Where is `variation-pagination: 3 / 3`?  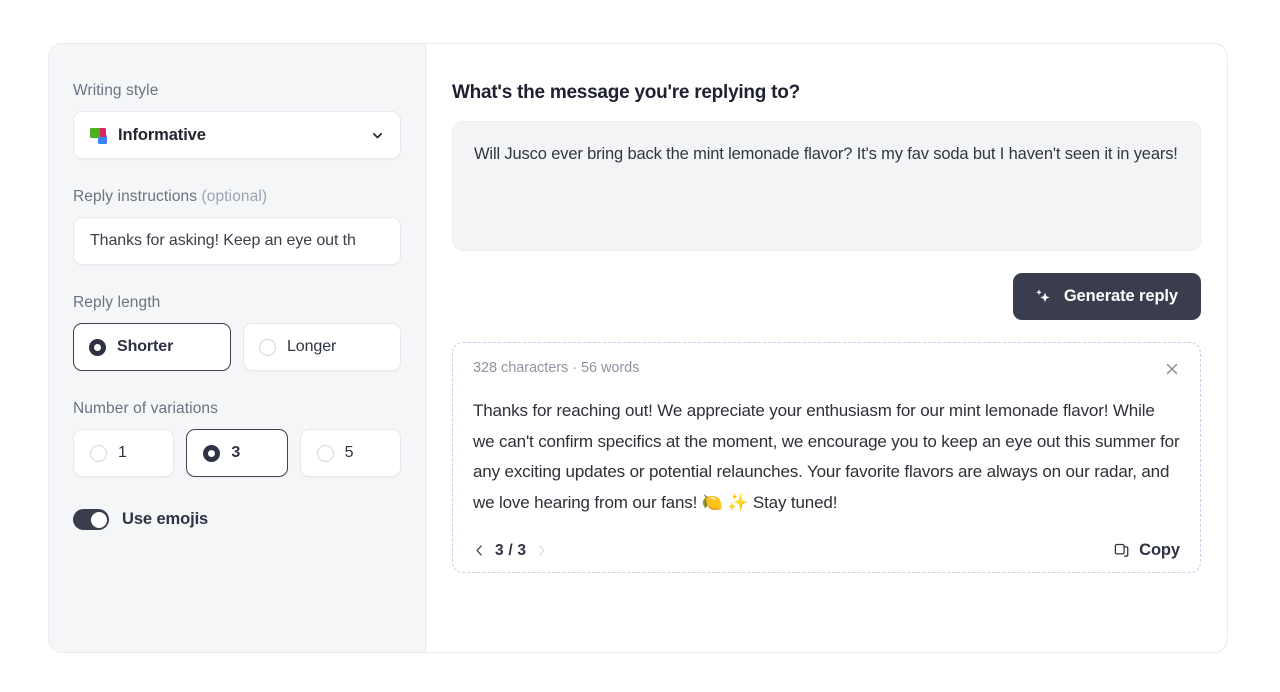
variation-pagination: 3 / 3 is located at coordinates (510, 551).